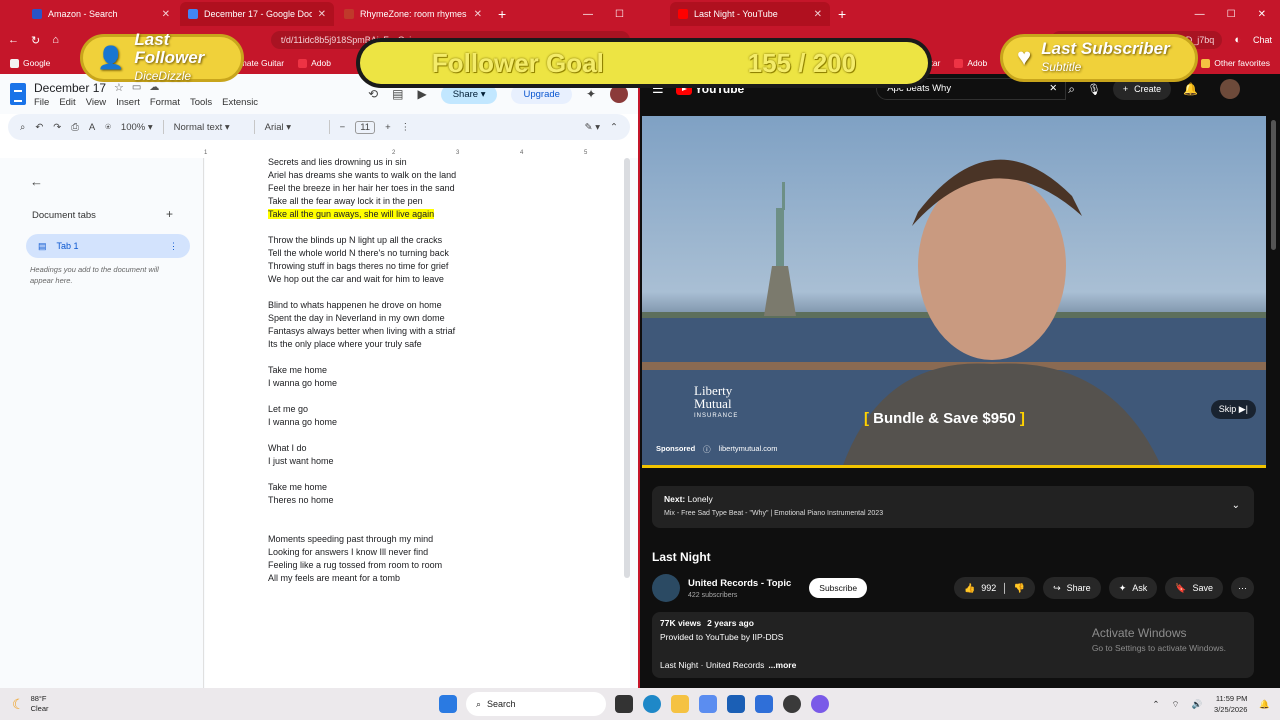  Describe the element at coordinates (18, 94) in the screenshot. I see `docs-logo-icon` at that location.